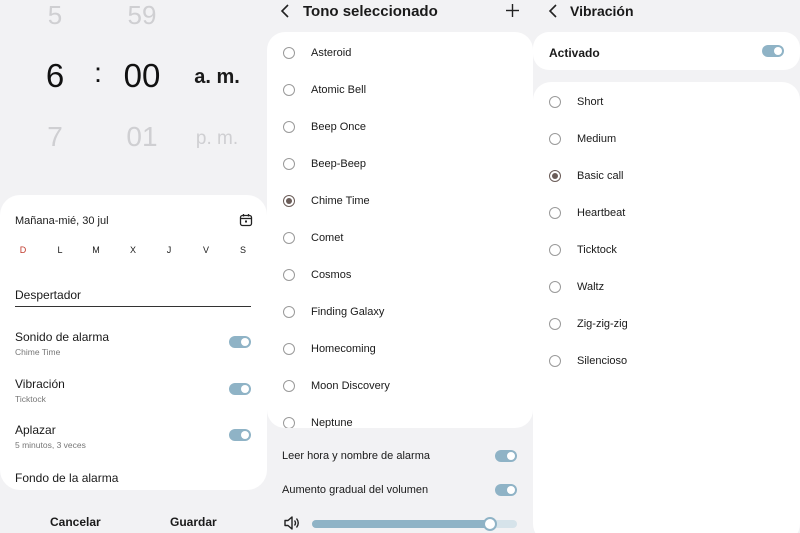 The height and width of the screenshot is (533, 800). I want to click on activated-label: Activado, so click(574, 53).